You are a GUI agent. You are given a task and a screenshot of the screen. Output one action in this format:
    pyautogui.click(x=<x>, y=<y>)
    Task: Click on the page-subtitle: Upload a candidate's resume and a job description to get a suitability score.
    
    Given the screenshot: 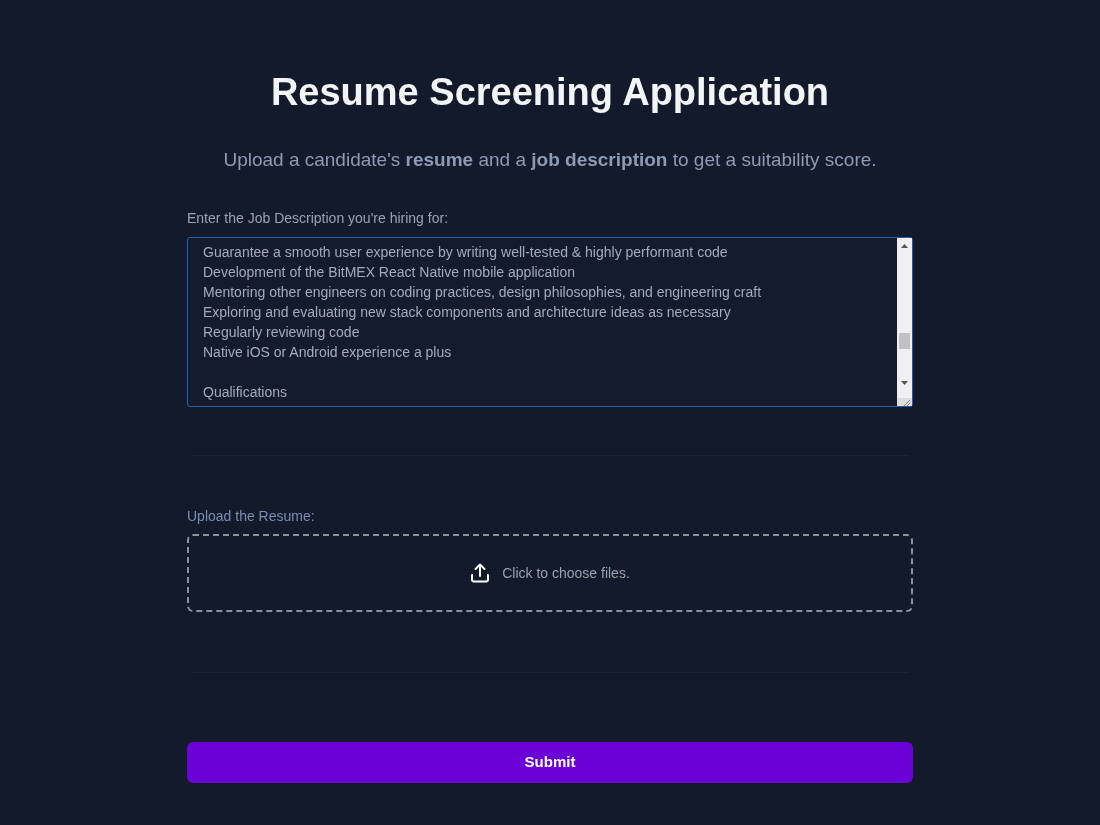 What is the action you would take?
    pyautogui.click(x=550, y=160)
    